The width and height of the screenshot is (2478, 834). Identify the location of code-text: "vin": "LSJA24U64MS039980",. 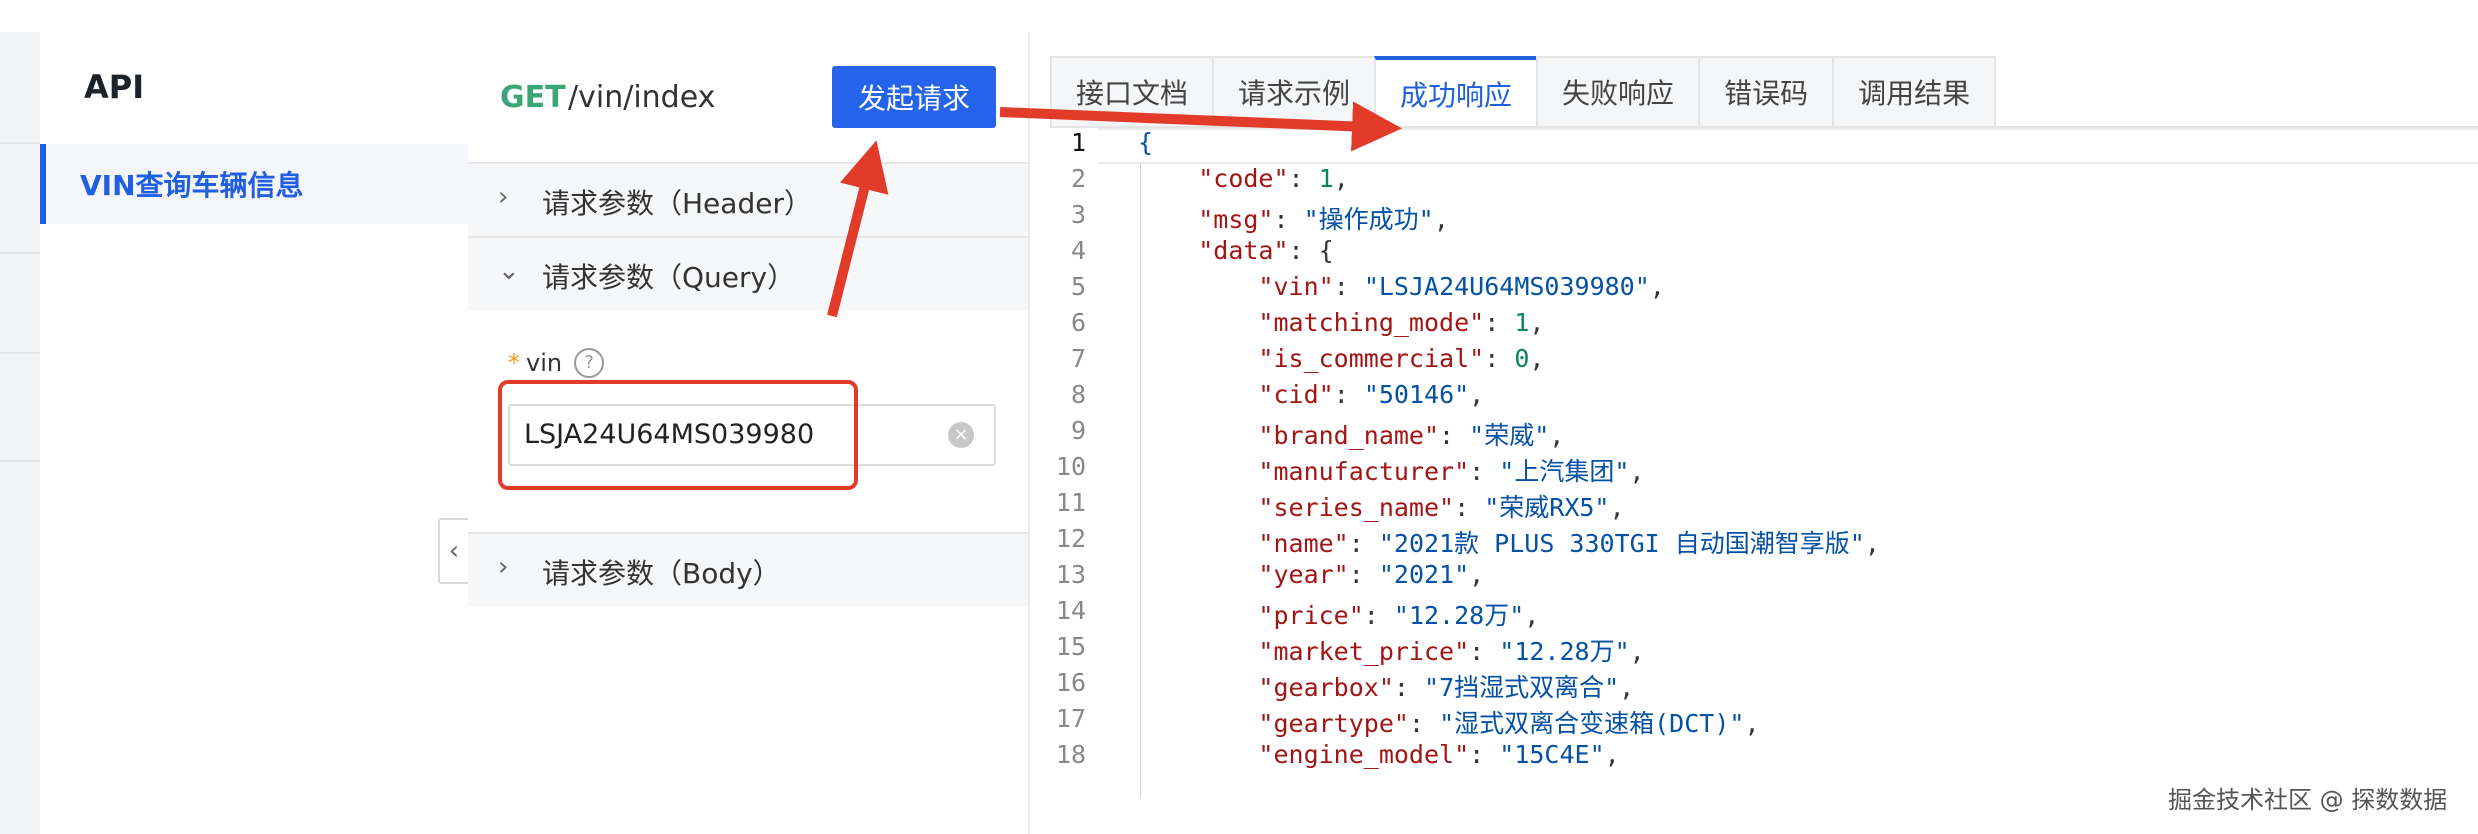
(1461, 286).